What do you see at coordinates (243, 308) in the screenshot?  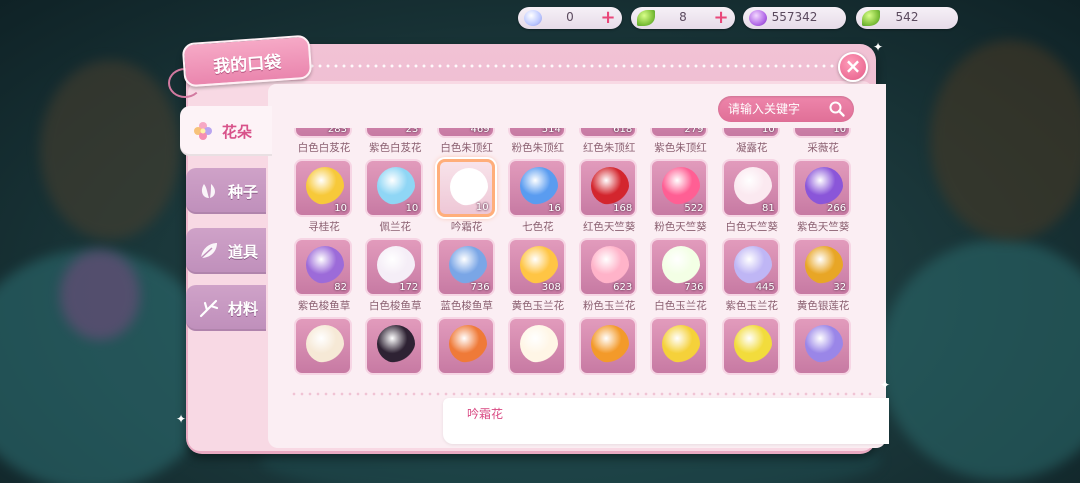 I see `tab-label: 材料` at bounding box center [243, 308].